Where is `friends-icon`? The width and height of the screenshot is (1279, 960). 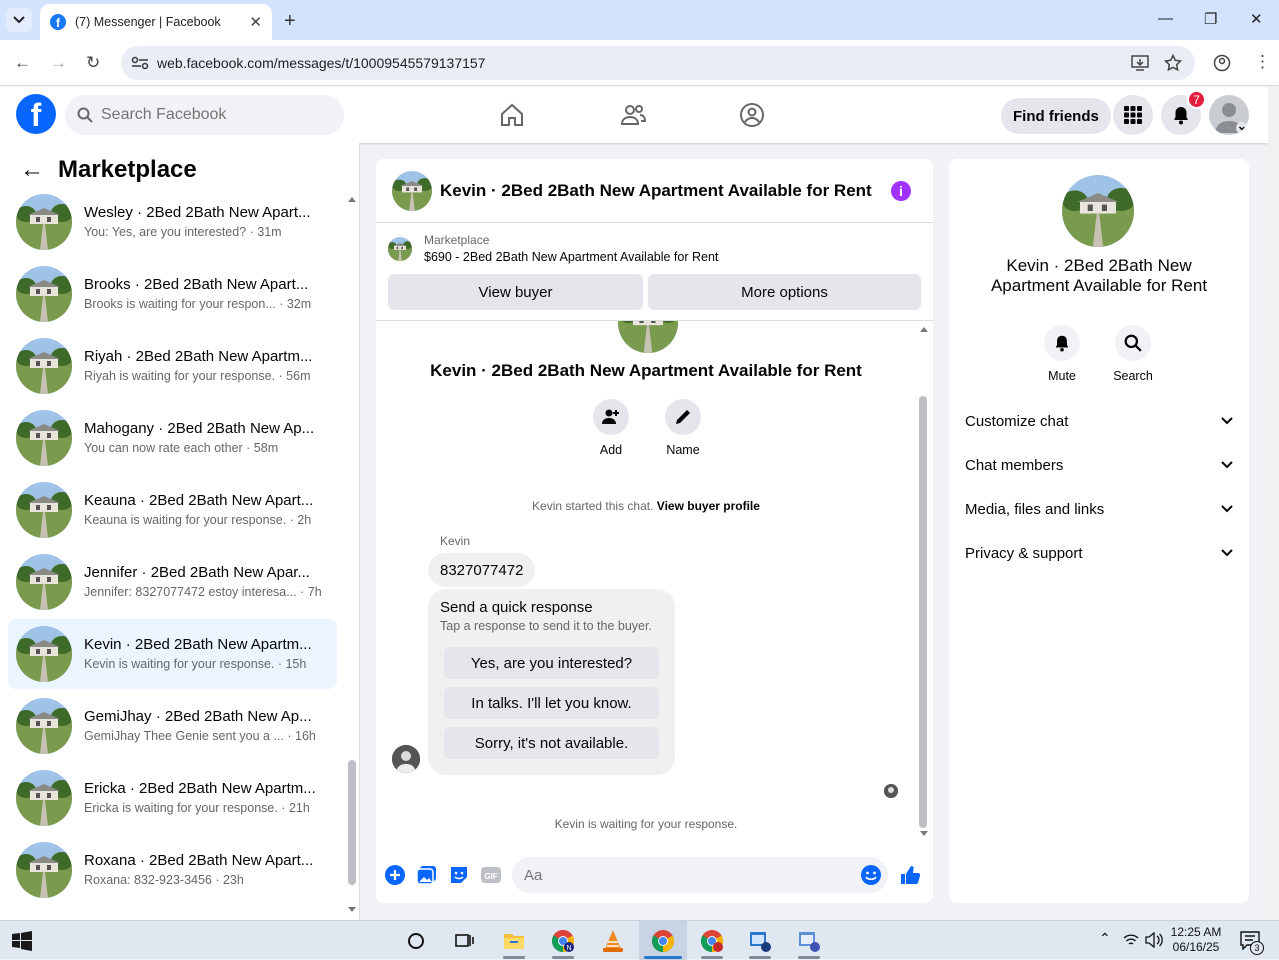 friends-icon is located at coordinates (633, 115).